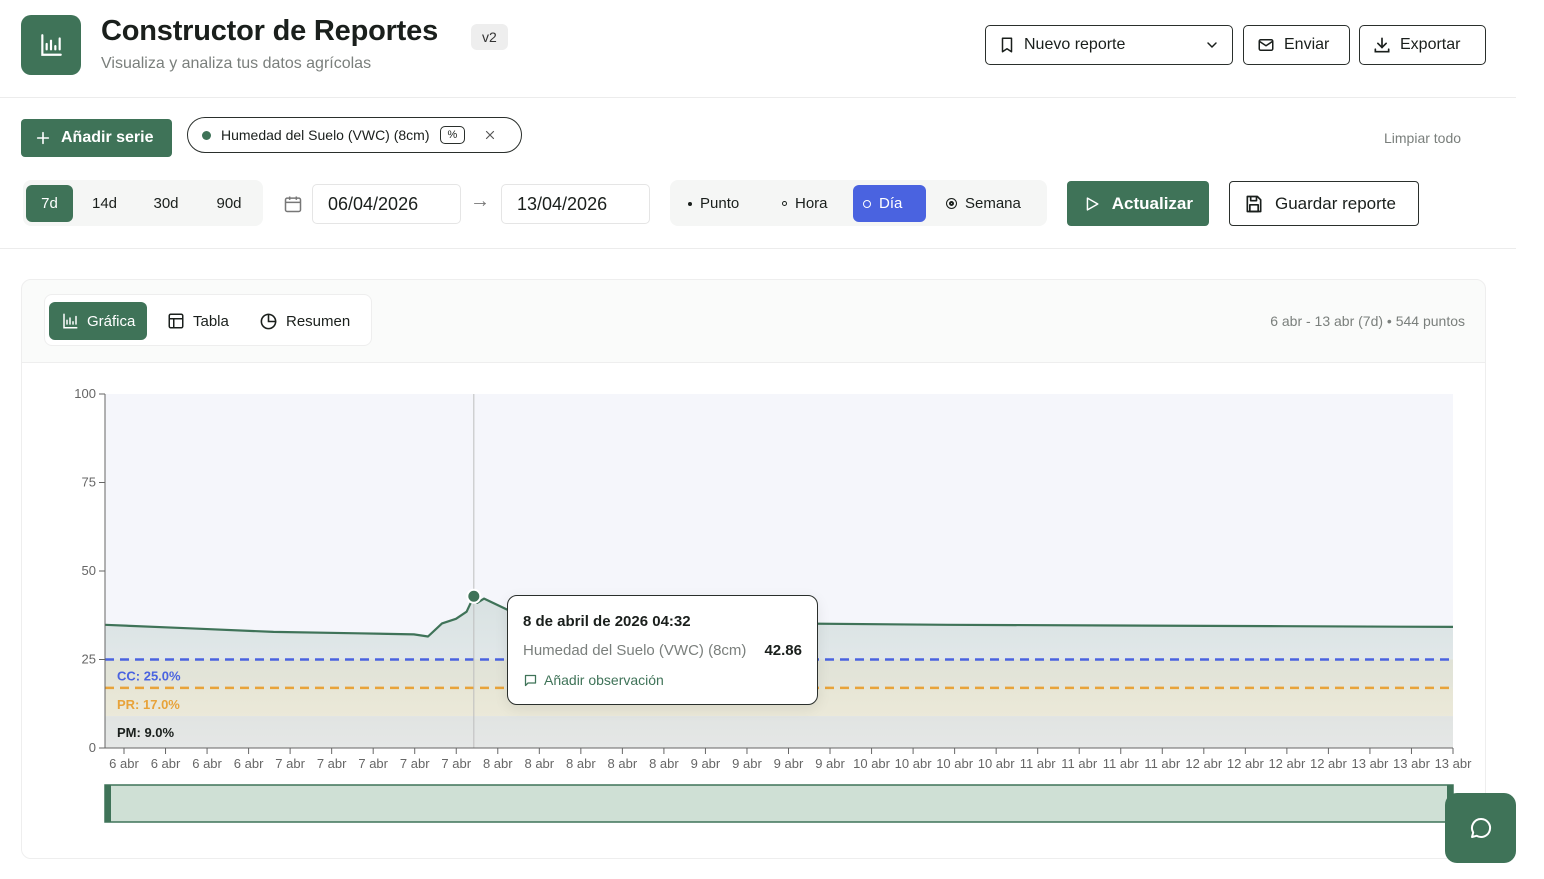 This screenshot has height=879, width=1544. Describe the element at coordinates (452, 135) in the screenshot. I see `series-unit-badge: %` at that location.